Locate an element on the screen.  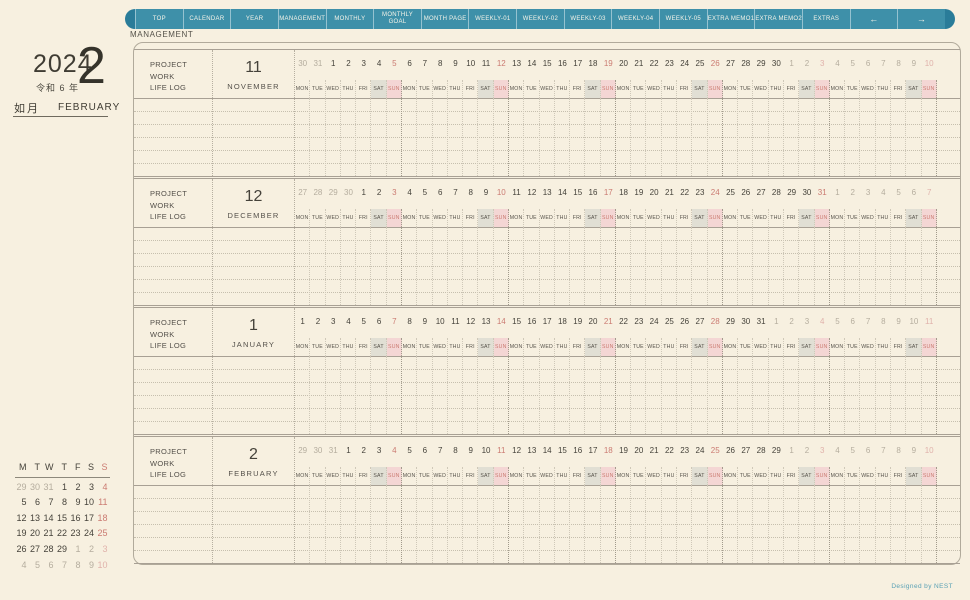
day-column: 6 TUE is located at coordinates (853, 371).